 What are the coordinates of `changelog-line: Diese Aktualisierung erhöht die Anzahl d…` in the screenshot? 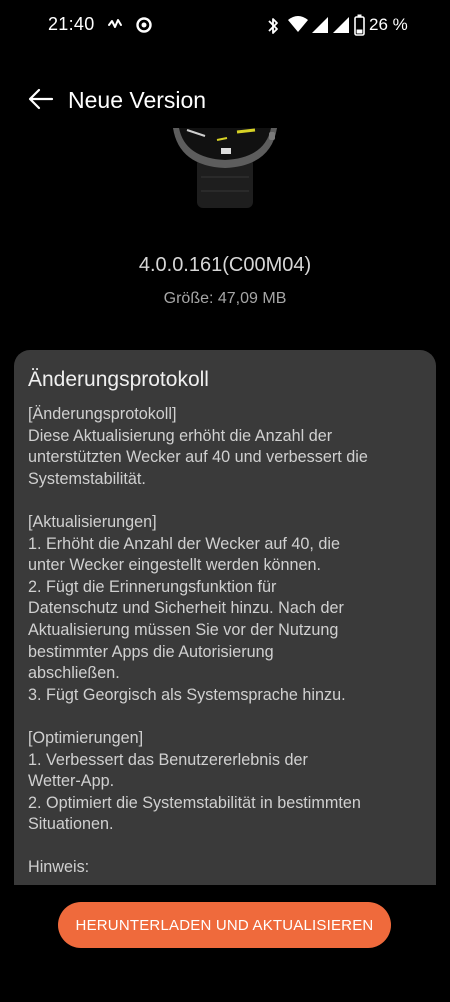 It's located at (180, 435).